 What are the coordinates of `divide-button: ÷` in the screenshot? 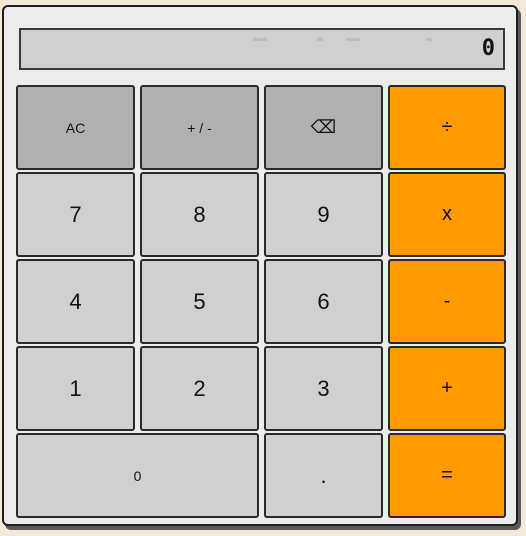 It's located at (447, 127).